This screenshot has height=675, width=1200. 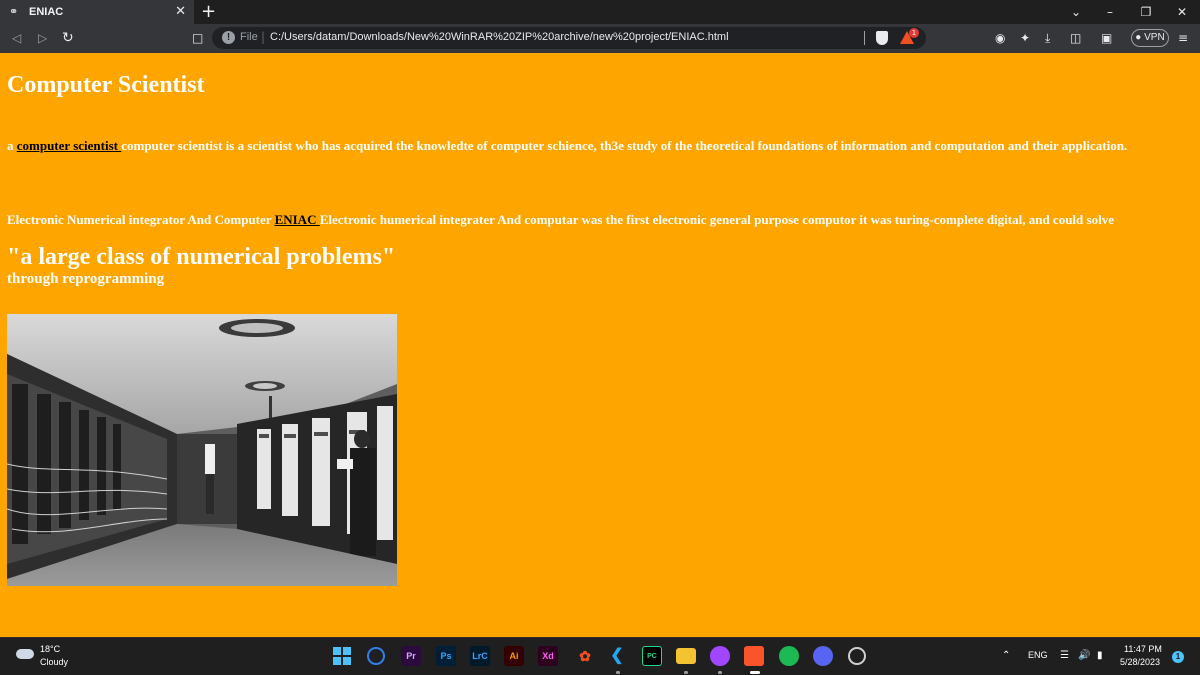 What do you see at coordinates (1006, 655) in the screenshot?
I see `tray-overflow-icon: ⌃` at bounding box center [1006, 655].